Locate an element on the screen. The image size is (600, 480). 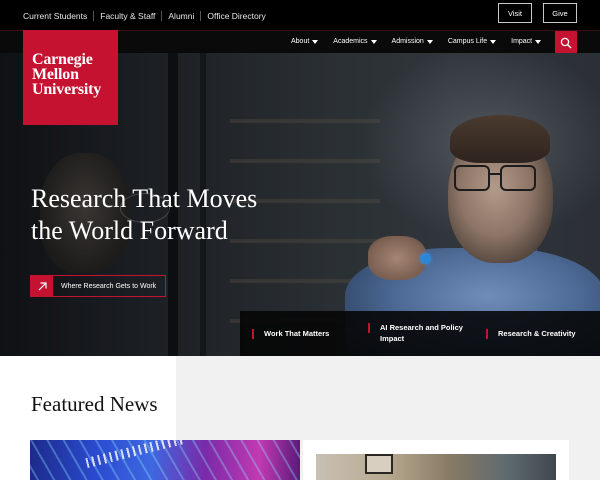
hero-title: Research That Moves the World Forward is located at coordinates (181, 215).